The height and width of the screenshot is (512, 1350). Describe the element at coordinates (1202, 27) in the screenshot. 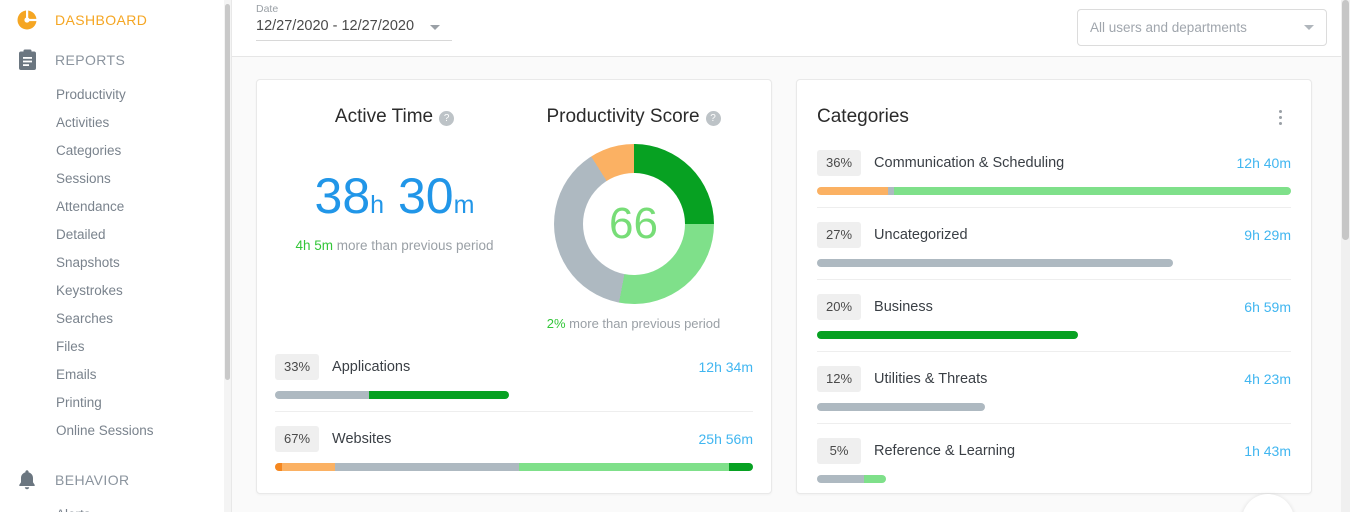

I see `users-departments-select: All users and departments` at that location.